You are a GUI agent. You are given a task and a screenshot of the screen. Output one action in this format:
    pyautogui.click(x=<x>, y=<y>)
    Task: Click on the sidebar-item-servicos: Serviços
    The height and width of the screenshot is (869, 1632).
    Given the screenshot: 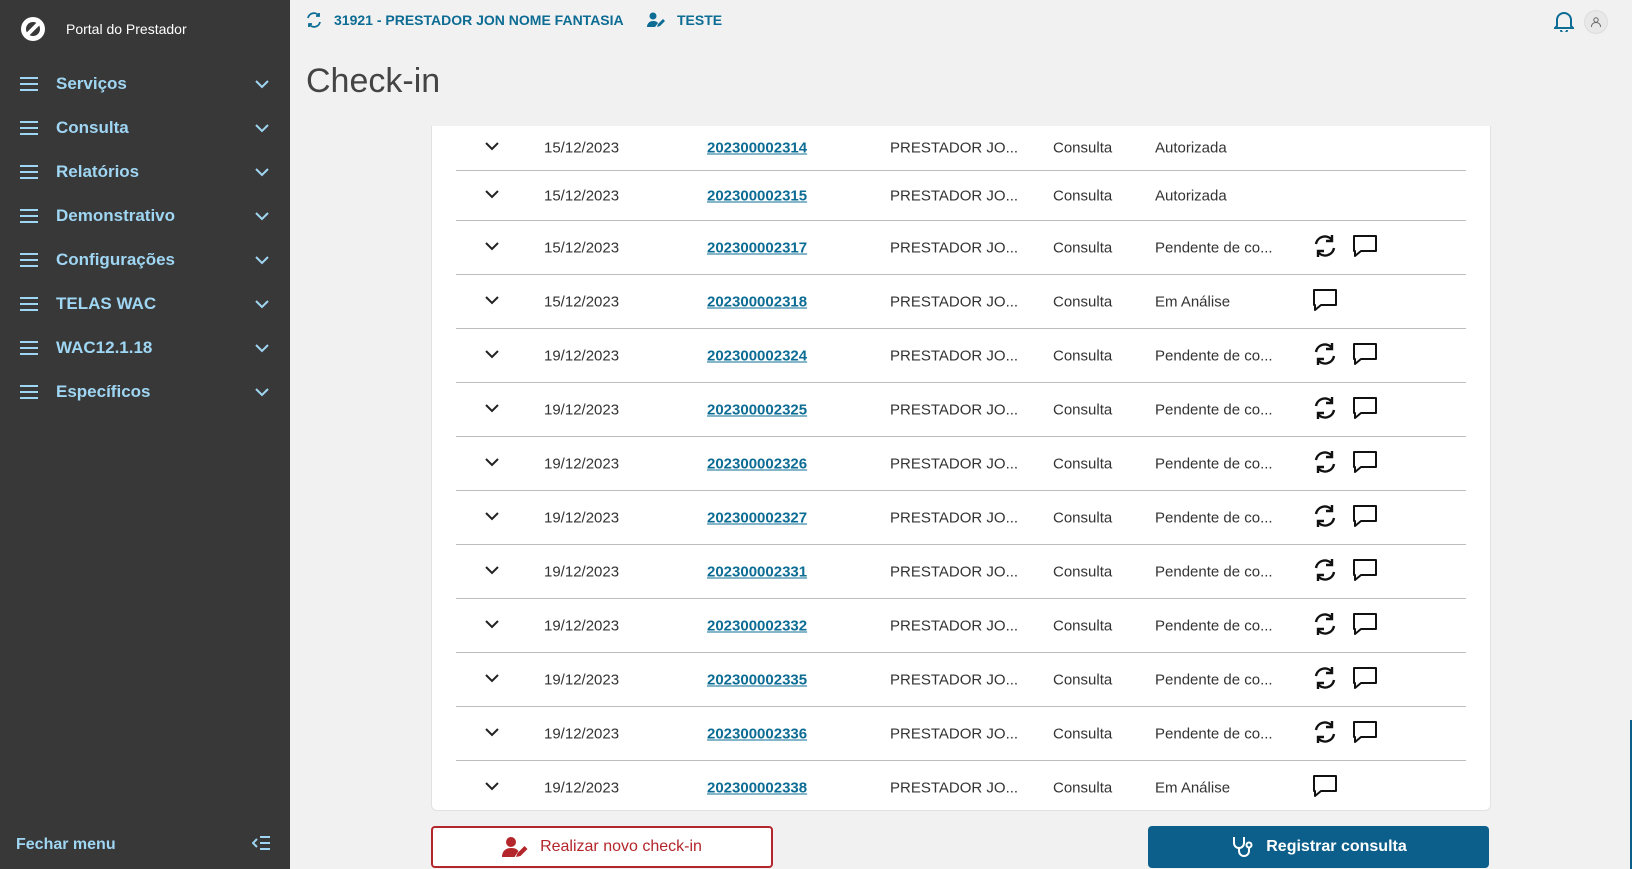 What is the action you would take?
    pyautogui.click(x=145, y=84)
    